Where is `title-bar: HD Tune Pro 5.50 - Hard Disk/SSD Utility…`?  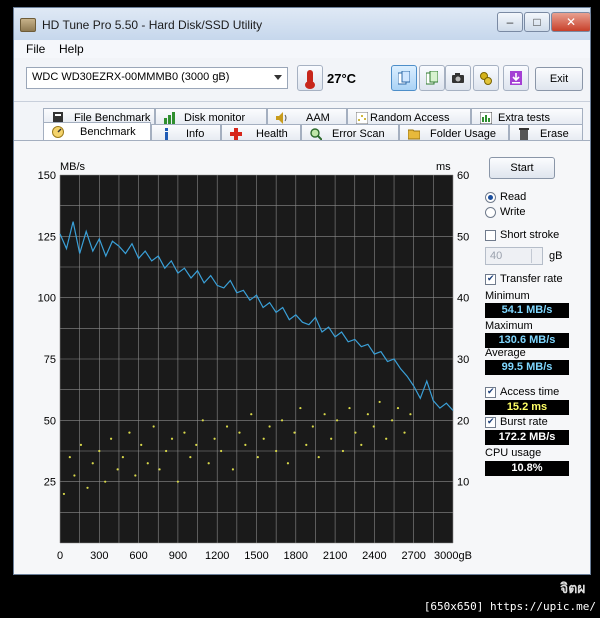
title-bar: HD Tune Pro 5.50 - Hard Disk/SSD Utility… is located at coordinates (302, 24).